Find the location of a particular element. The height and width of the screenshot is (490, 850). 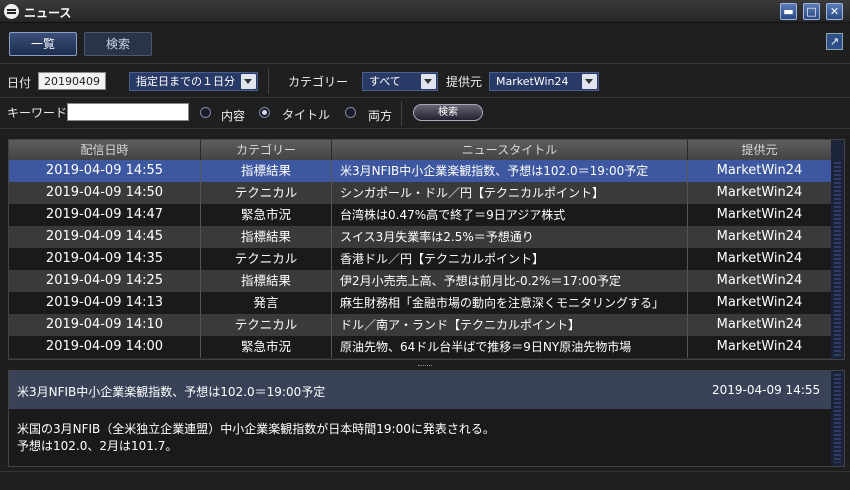

news-app-icon is located at coordinates (11, 11).